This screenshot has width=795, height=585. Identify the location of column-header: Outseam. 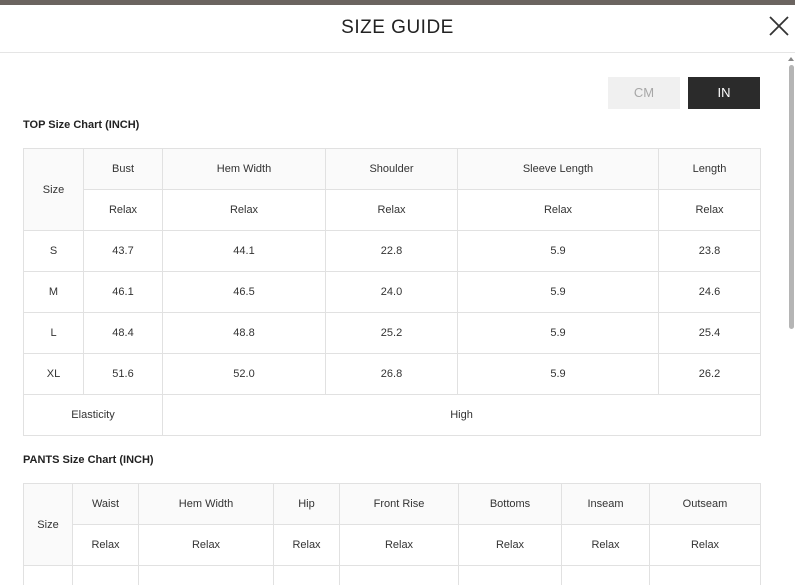
(705, 504).